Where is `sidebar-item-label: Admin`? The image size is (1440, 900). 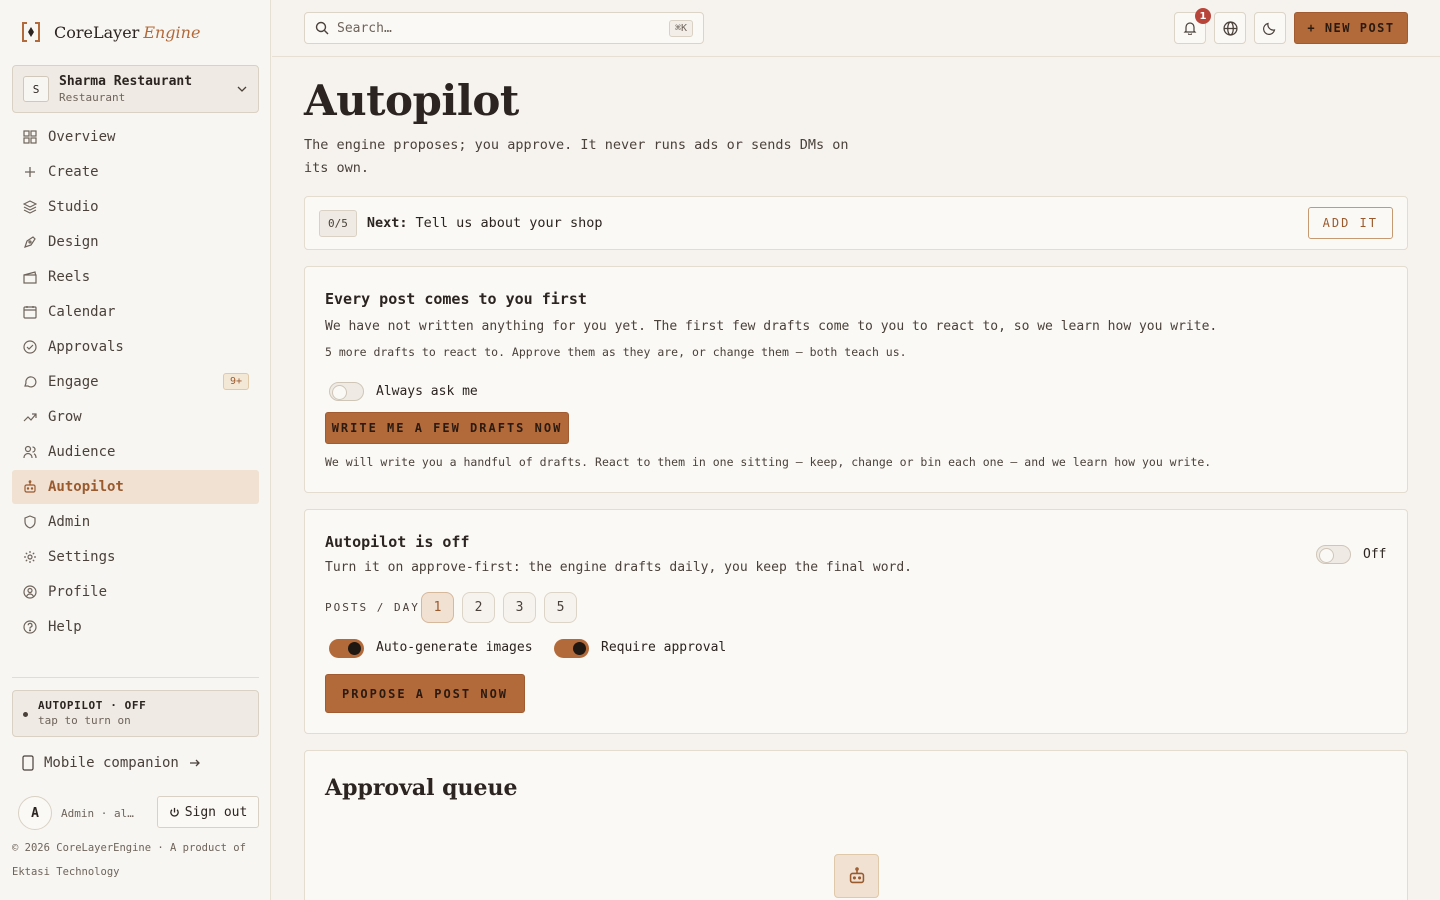 sidebar-item-label: Admin is located at coordinates (69, 522).